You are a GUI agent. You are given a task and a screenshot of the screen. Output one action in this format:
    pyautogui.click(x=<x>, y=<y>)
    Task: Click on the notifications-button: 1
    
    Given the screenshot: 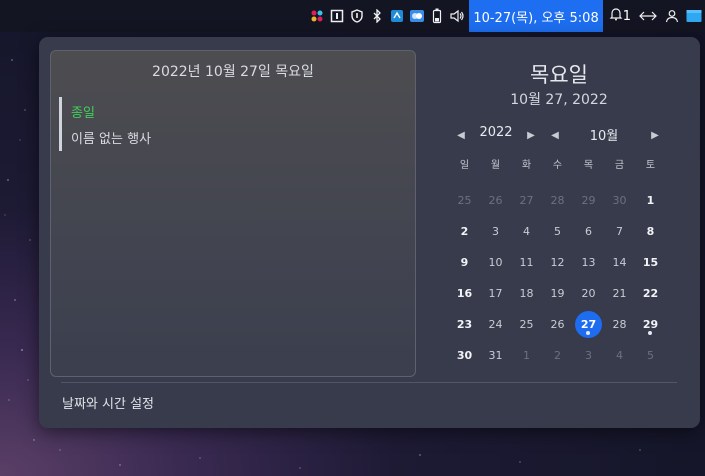 What is the action you would take?
    pyautogui.click(x=620, y=16)
    